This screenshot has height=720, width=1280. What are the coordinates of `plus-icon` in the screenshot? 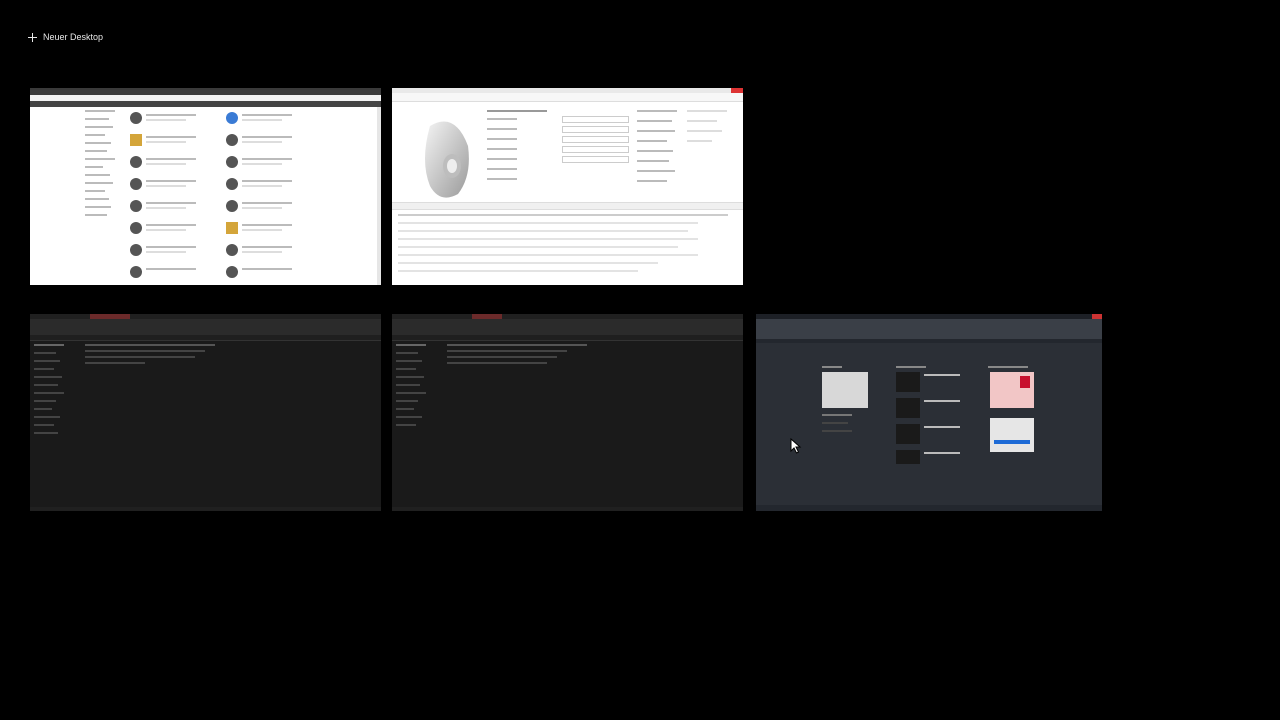 It's located at (32, 37).